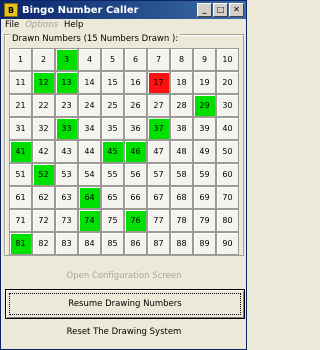  Describe the element at coordinates (204, 128) in the screenshot. I see `number-cell-39: 39` at that location.